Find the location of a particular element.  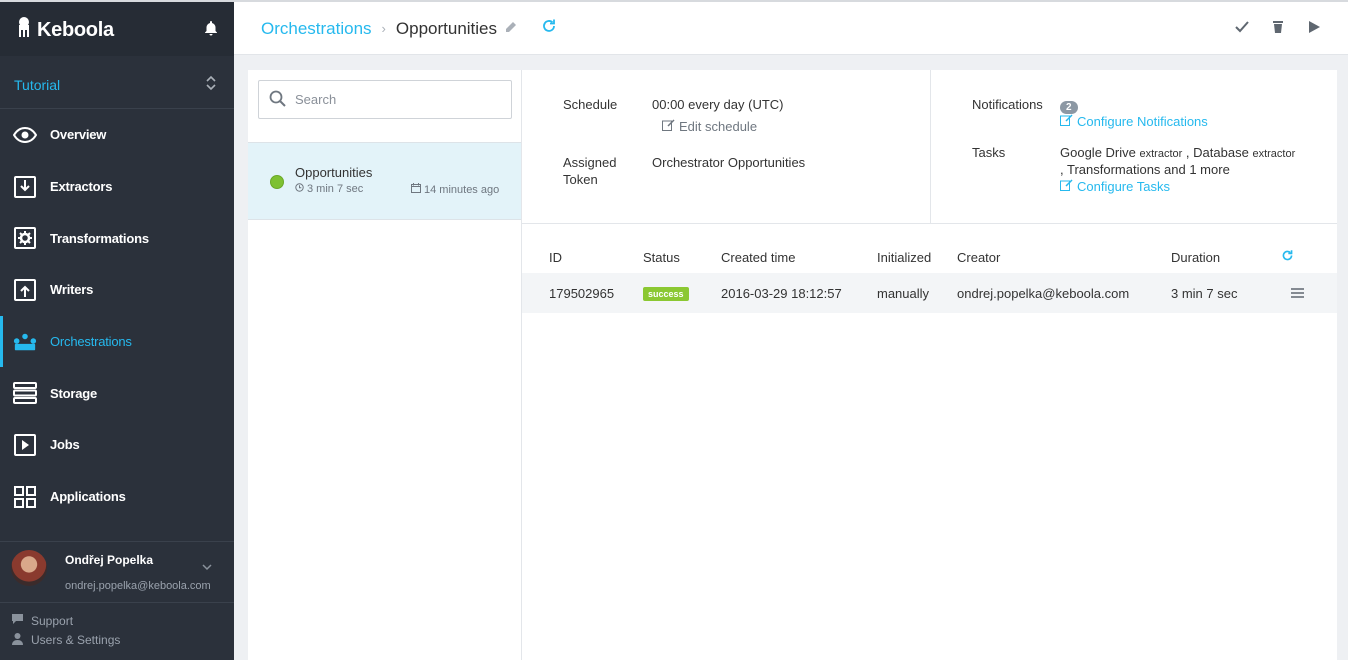

orchestration-duration: 3 min 7 sec is located at coordinates (329, 189).